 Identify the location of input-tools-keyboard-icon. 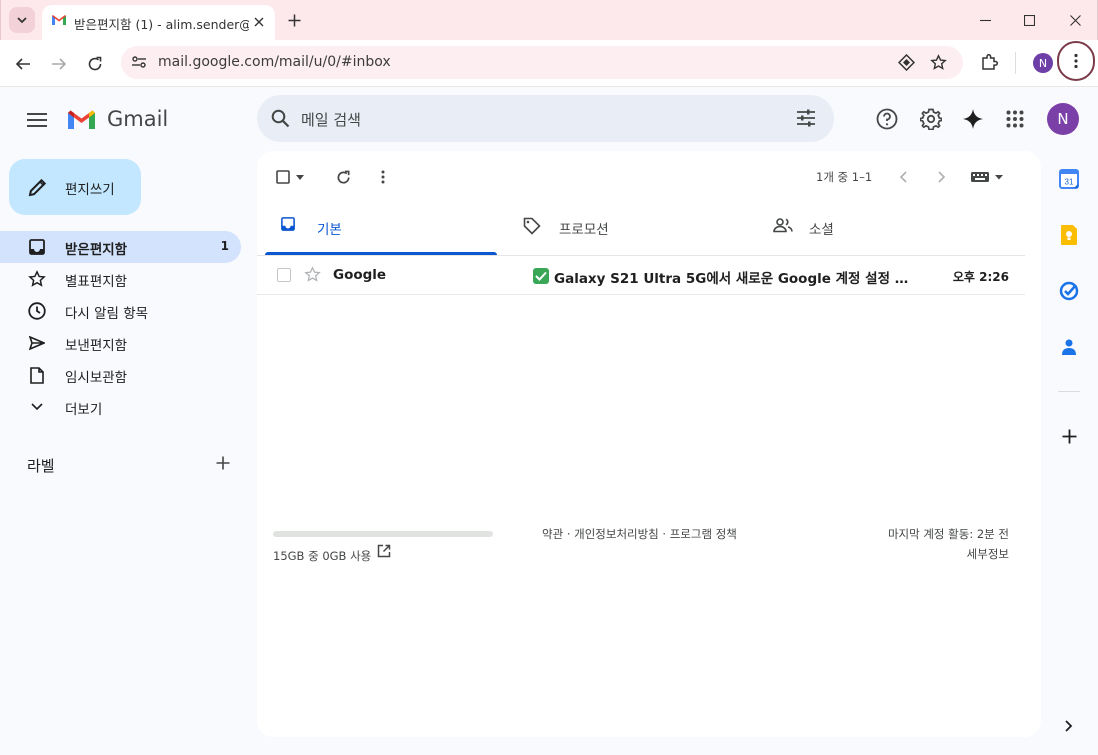
(988, 177).